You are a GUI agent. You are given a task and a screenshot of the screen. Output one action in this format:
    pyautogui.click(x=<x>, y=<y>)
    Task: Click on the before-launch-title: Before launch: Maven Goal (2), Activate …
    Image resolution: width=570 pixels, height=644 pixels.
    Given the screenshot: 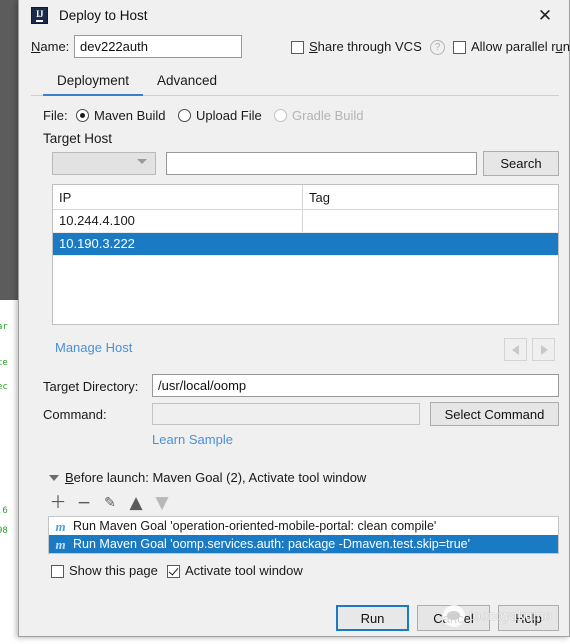 What is the action you would take?
    pyautogui.click(x=219, y=477)
    